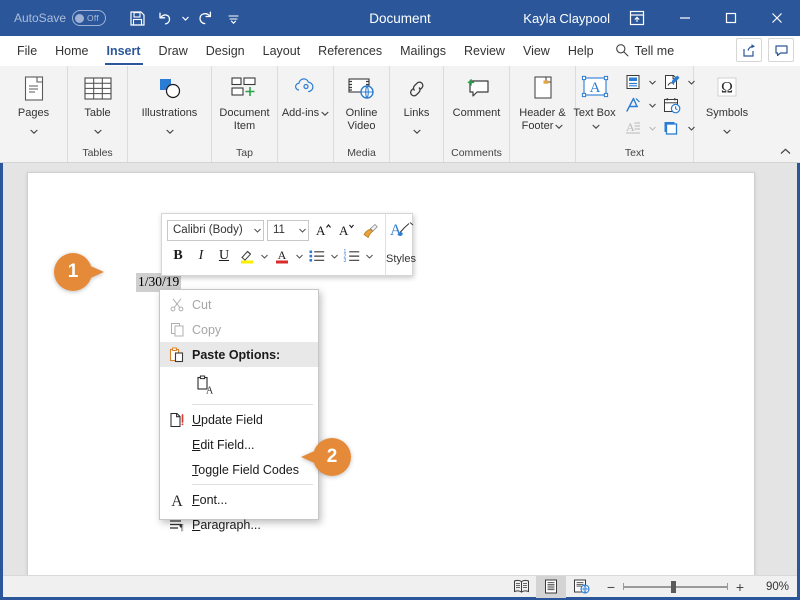  What do you see at coordinates (33, 130) in the screenshot?
I see `pages-chevron-down-icon` at bounding box center [33, 130].